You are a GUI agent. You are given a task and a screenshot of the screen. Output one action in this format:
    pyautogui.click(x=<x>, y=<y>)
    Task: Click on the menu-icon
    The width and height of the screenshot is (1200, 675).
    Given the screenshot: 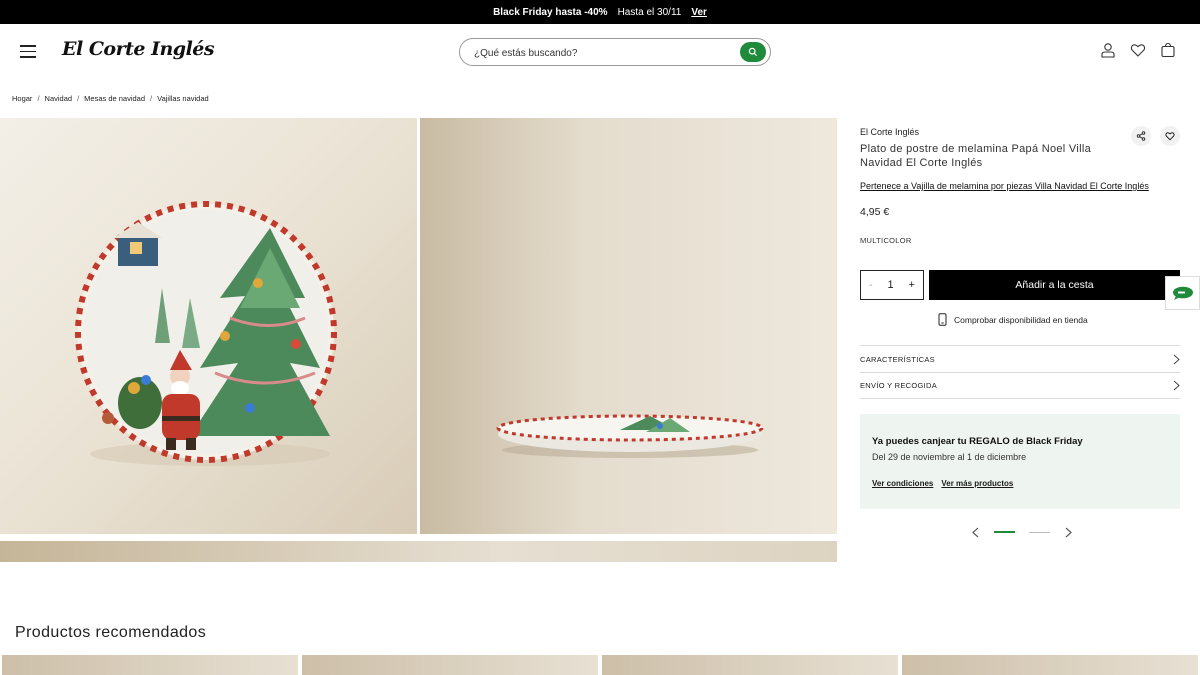 What is the action you would take?
    pyautogui.click(x=28, y=51)
    